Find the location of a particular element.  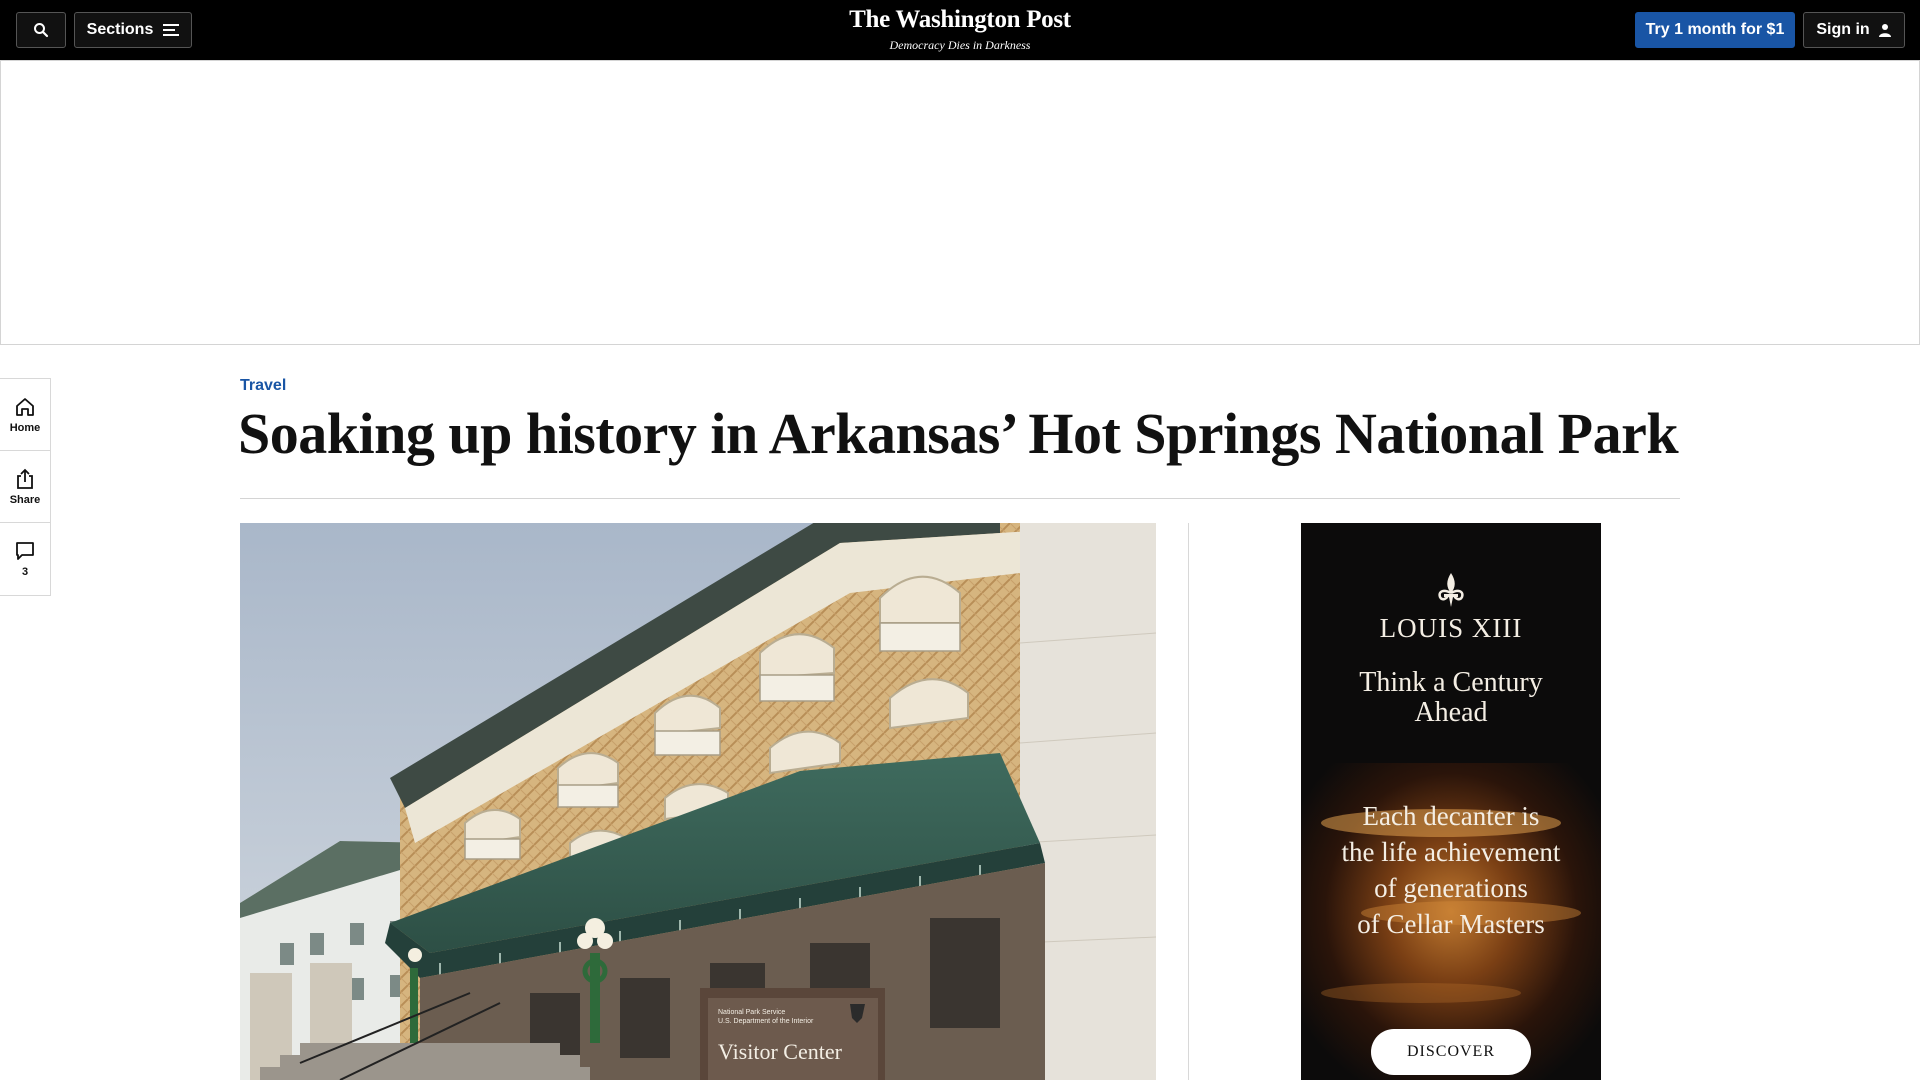

column-divider is located at coordinates (1188, 801).